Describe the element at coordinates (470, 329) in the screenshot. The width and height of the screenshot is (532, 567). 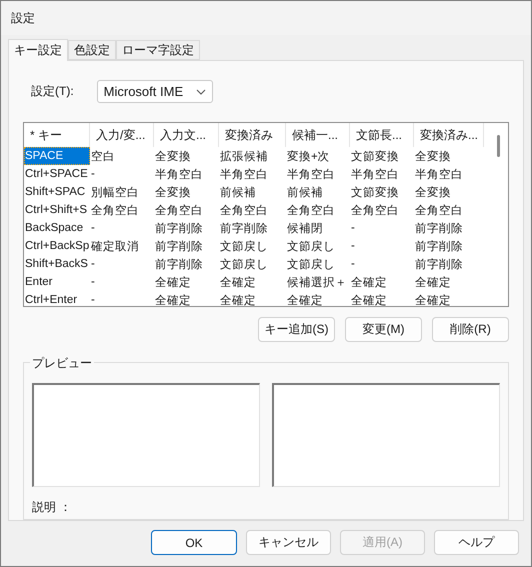
I see `table-action-button: 削除(R)` at that location.